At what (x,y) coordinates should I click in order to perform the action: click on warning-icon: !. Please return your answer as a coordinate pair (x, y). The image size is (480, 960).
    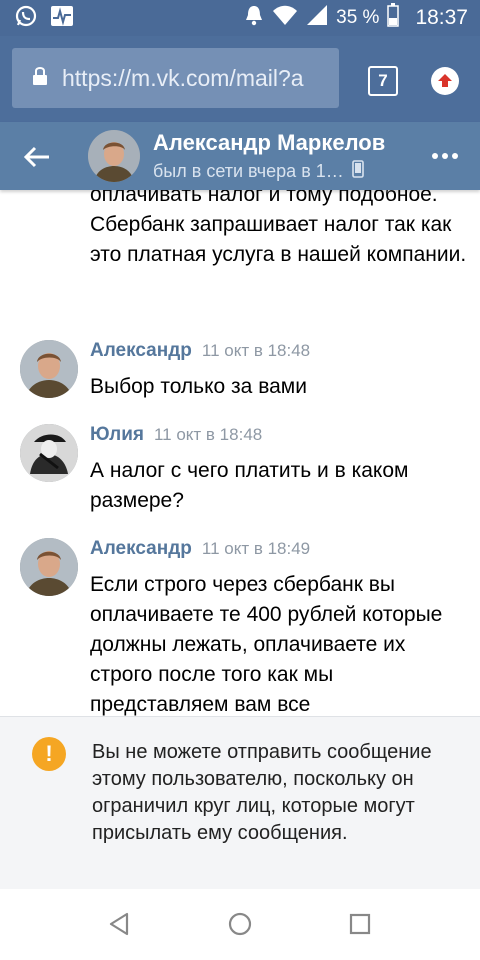
    Looking at the image, I should click on (49, 754).